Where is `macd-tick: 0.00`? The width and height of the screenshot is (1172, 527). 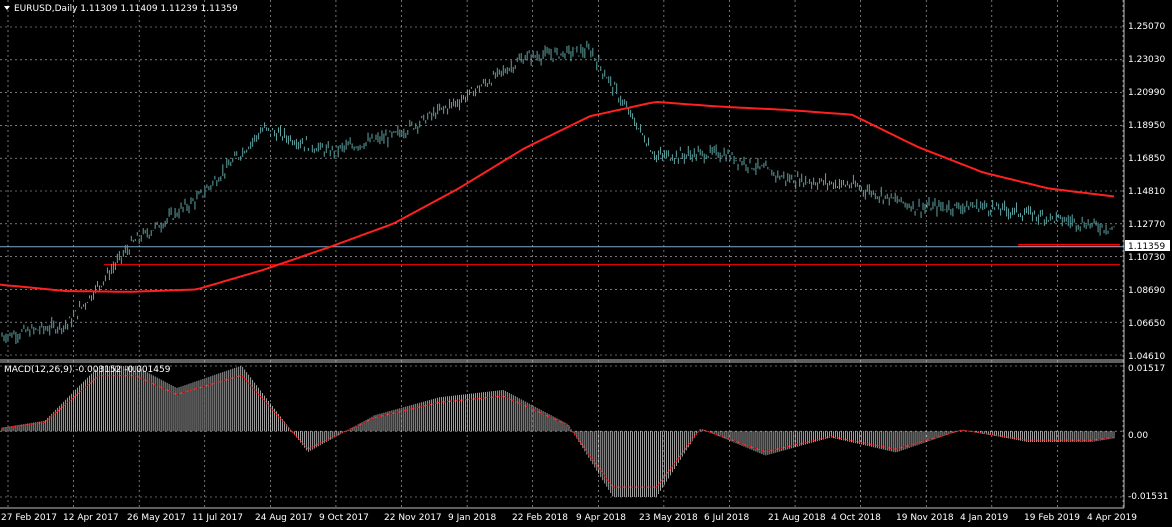
macd-tick: 0.00 is located at coordinates (1138, 436).